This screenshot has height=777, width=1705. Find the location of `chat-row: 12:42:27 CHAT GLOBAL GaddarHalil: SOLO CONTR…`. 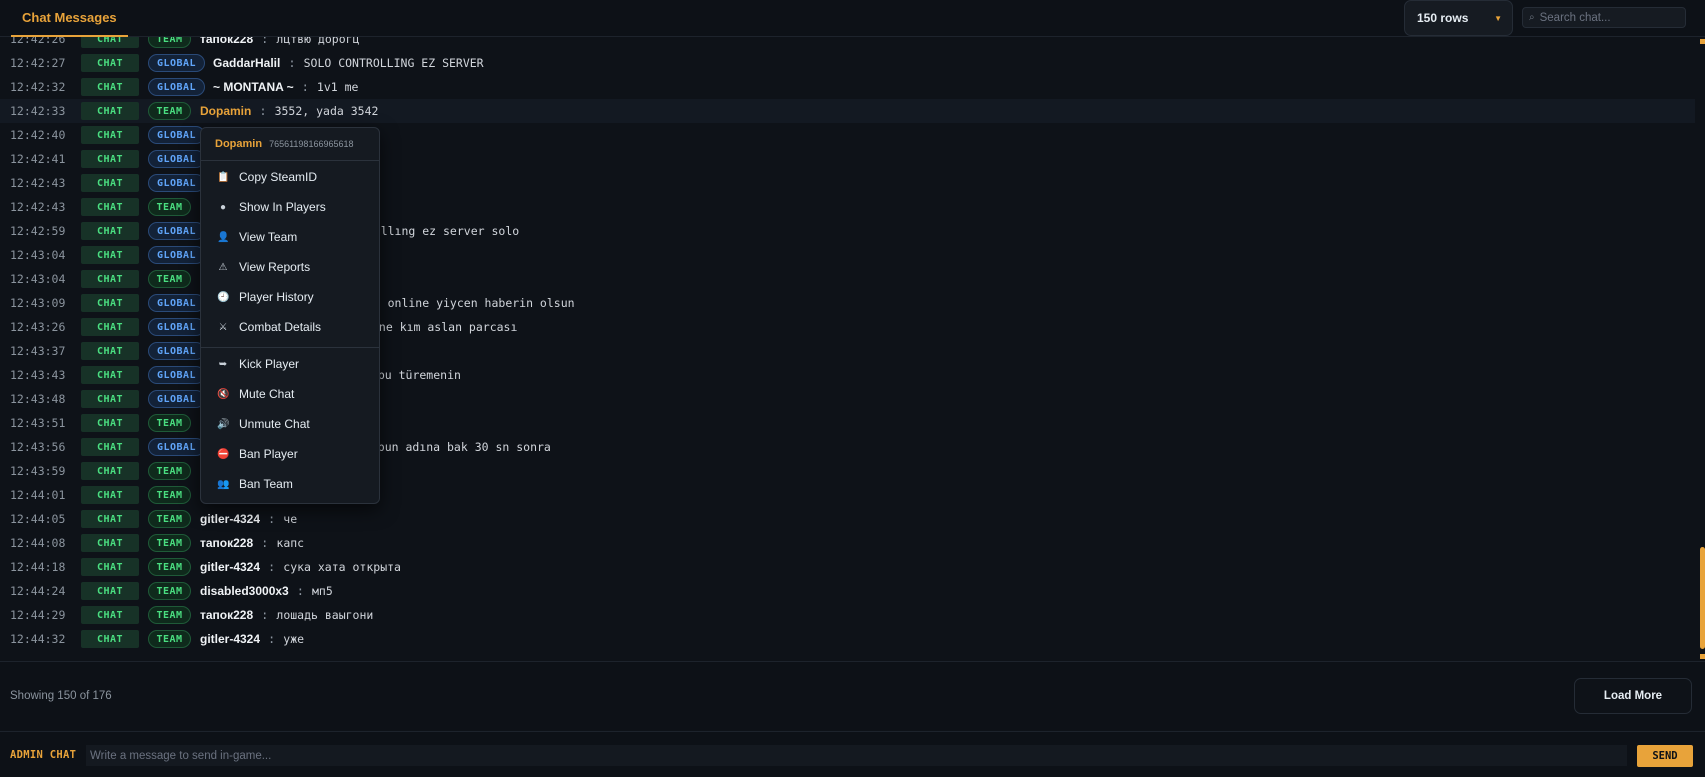

chat-row: 12:42:27 CHAT GLOBAL GaddarHalil: SOLO CONTR… is located at coordinates (847, 63).